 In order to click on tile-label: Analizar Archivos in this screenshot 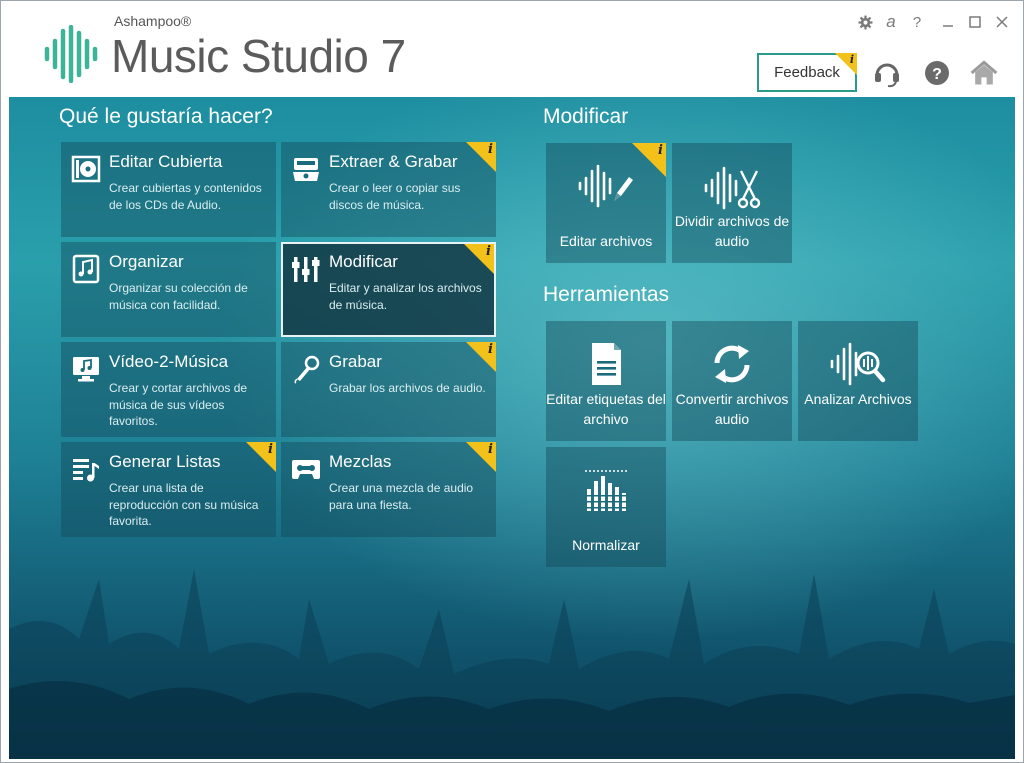, I will do `click(858, 399)`.